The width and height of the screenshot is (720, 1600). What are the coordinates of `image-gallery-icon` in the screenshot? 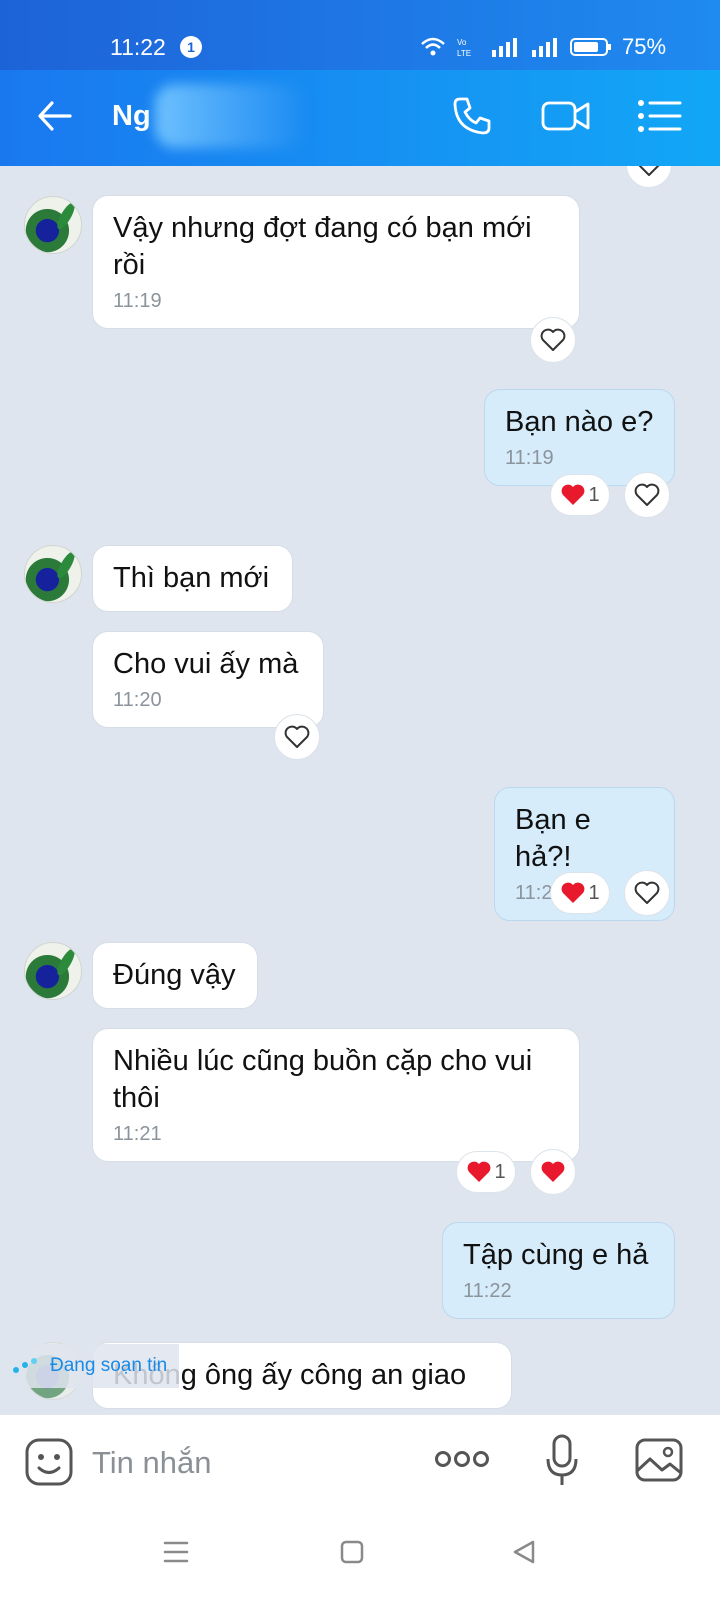 It's located at (659, 1460).